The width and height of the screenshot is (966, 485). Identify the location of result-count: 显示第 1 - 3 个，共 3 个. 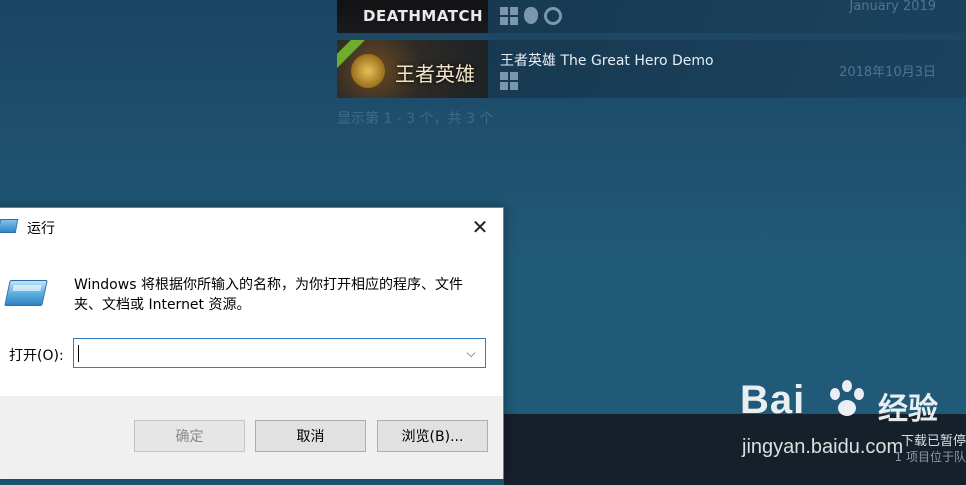
(415, 119).